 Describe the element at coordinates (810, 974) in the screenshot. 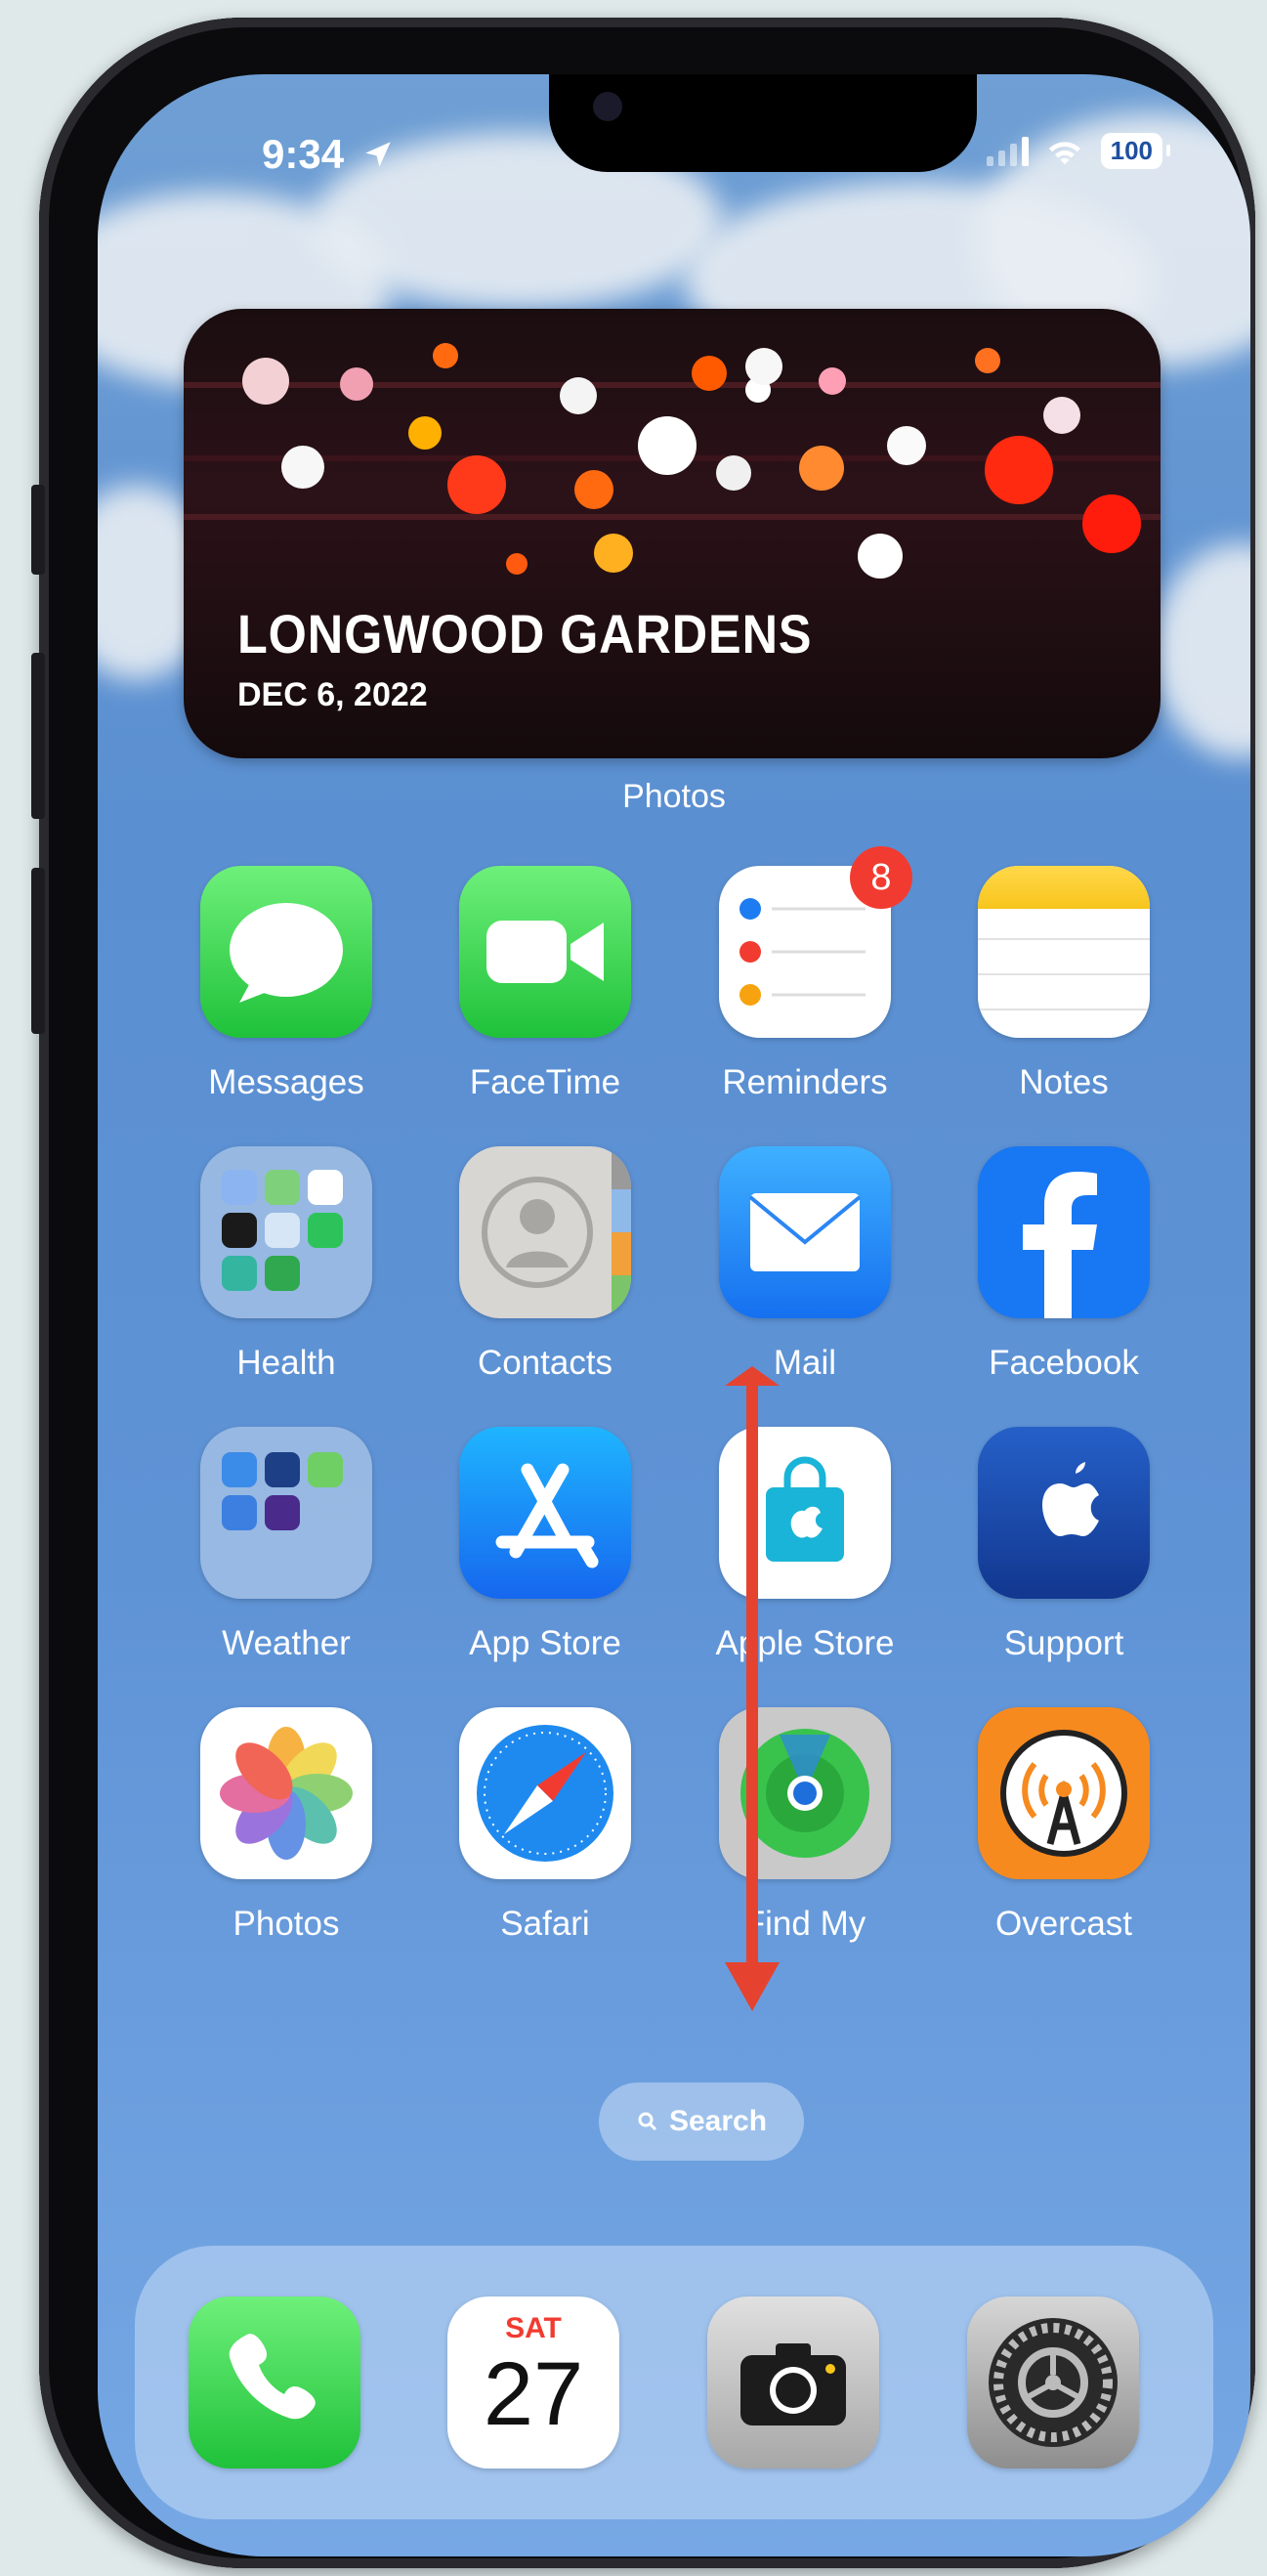

I see `app-reminders: 8 Reminders` at that location.